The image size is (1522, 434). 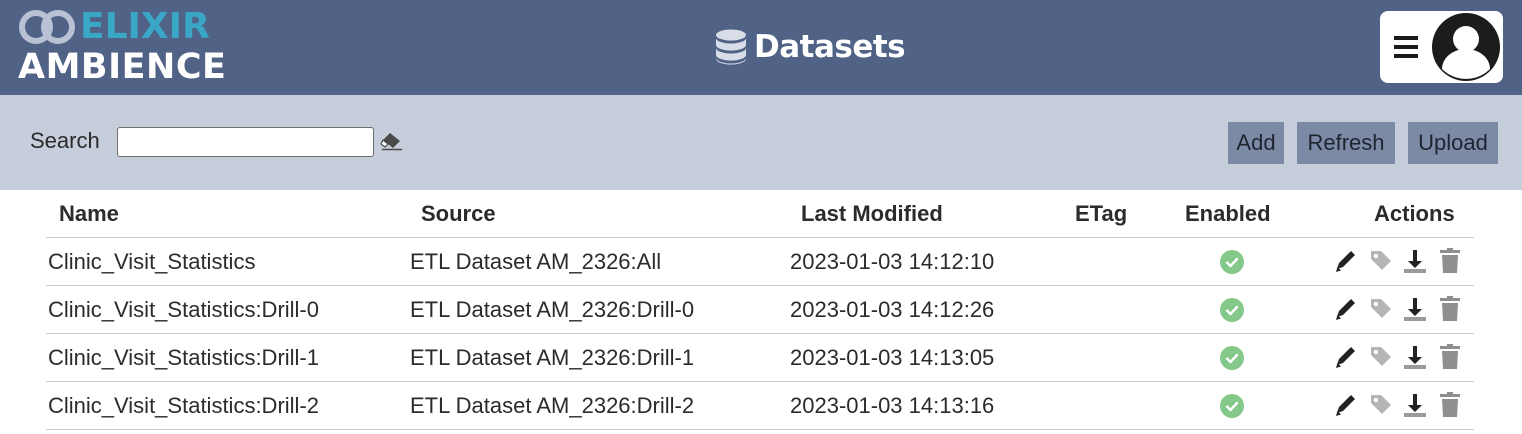 I want to click on cell-name: Clinic_Visit_Statistics, so click(x=152, y=261).